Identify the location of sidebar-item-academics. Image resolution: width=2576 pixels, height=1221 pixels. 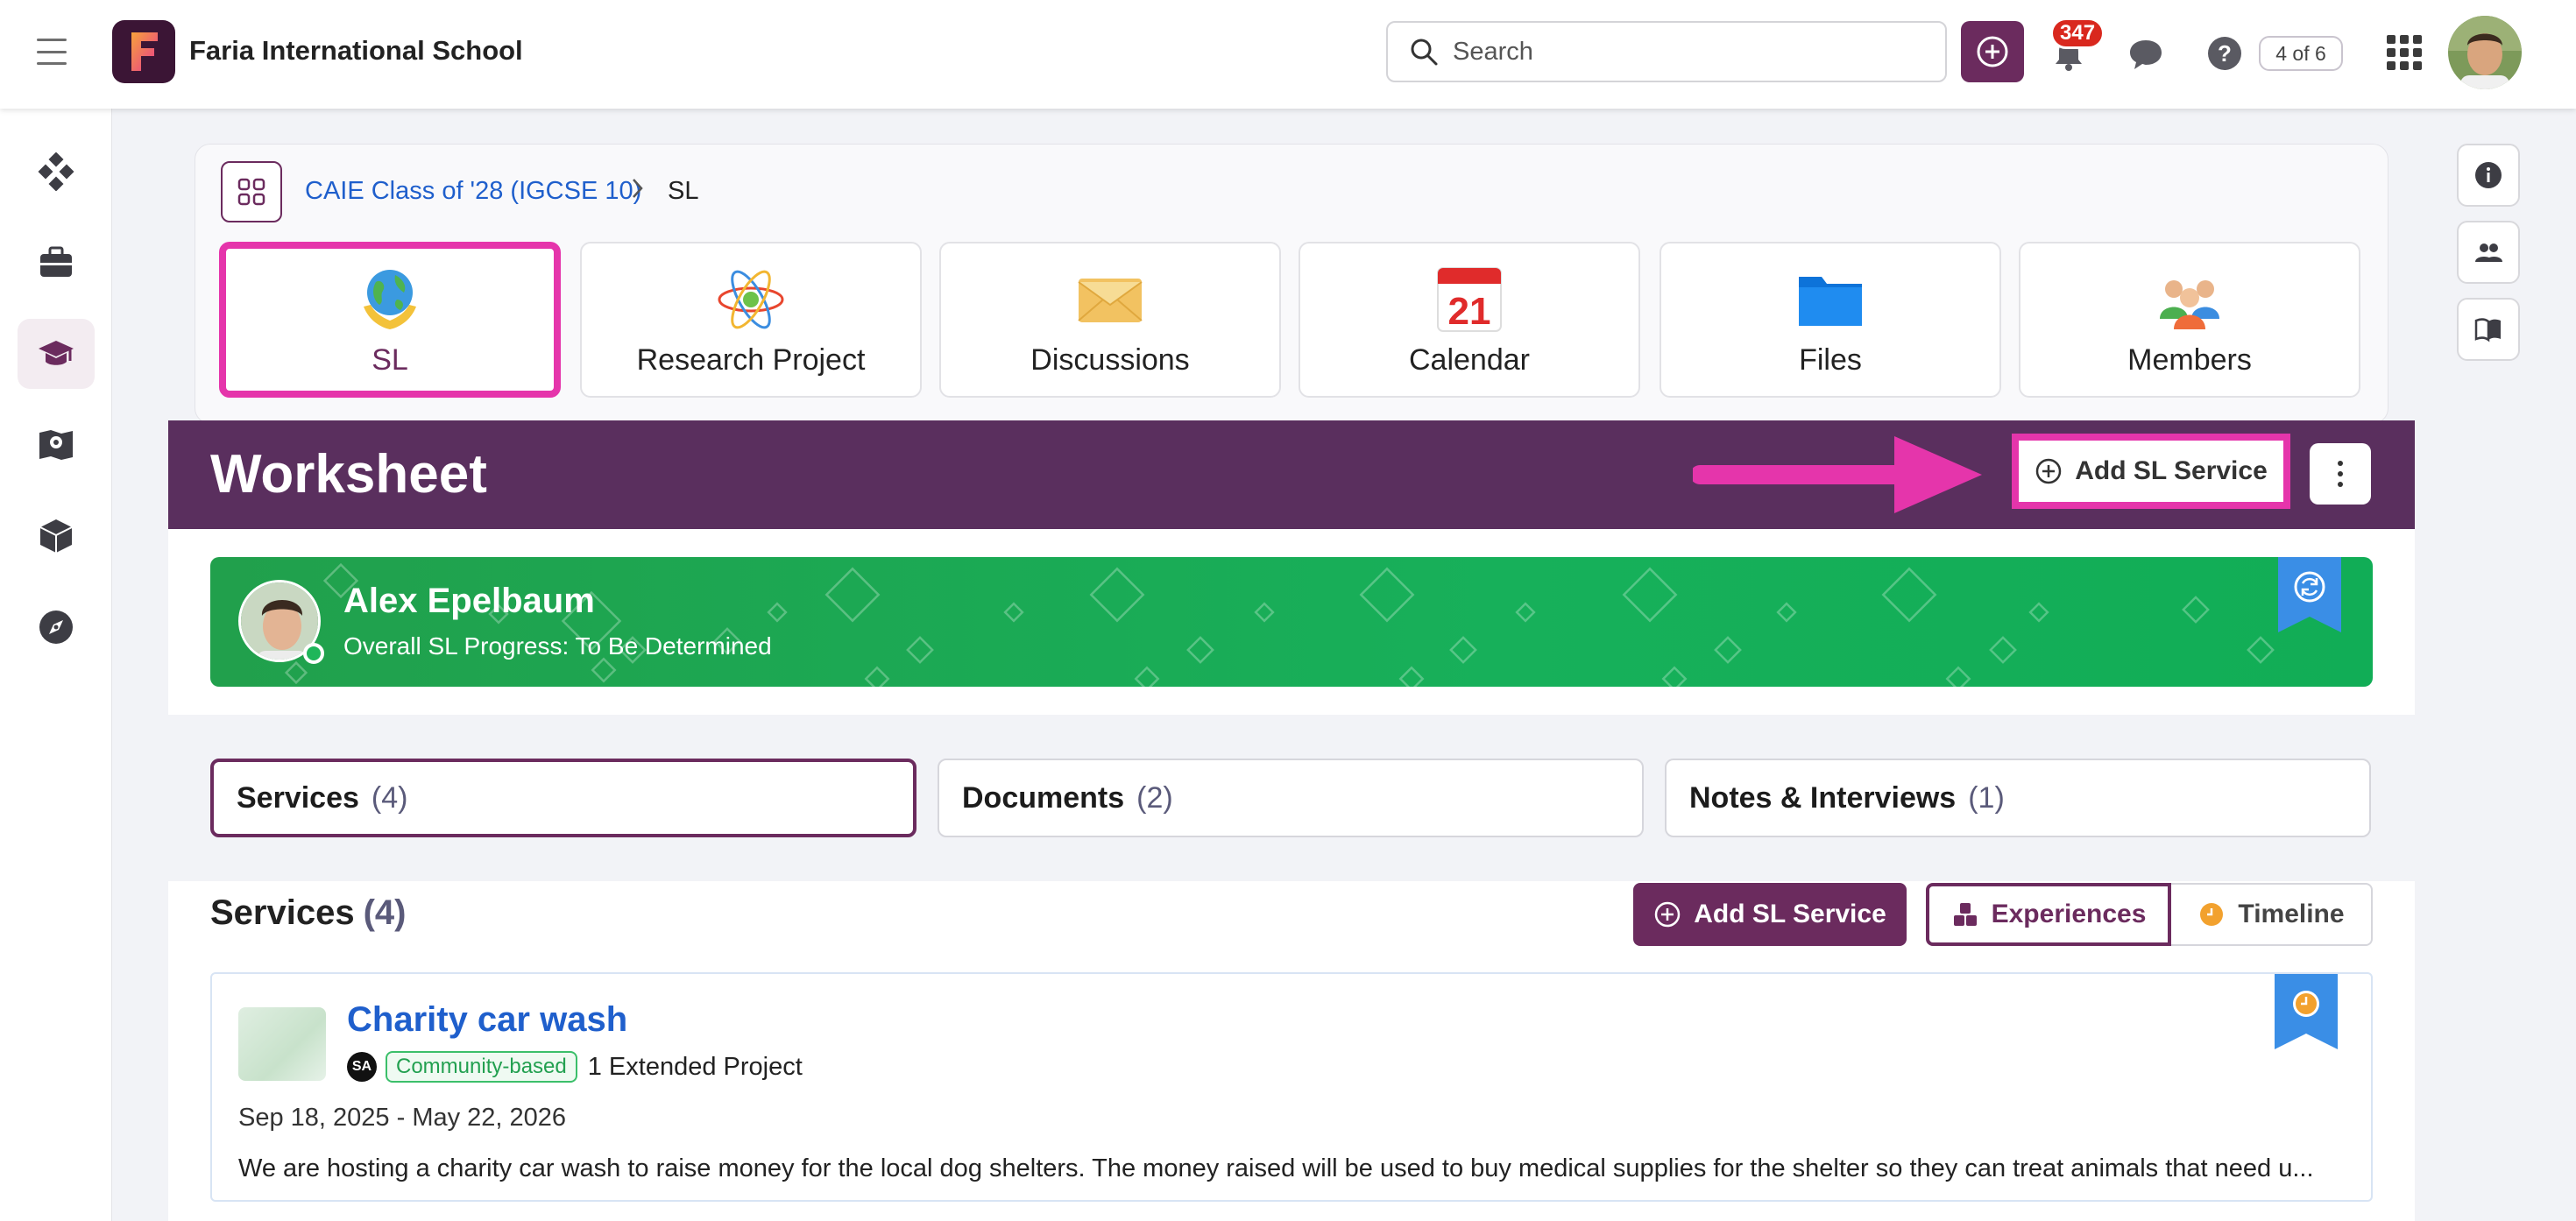
(56, 354).